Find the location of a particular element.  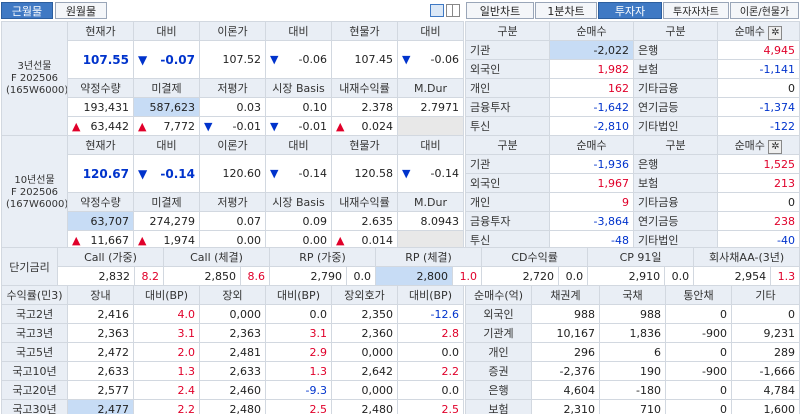

bond-change: 2.2 is located at coordinates (166, 406).